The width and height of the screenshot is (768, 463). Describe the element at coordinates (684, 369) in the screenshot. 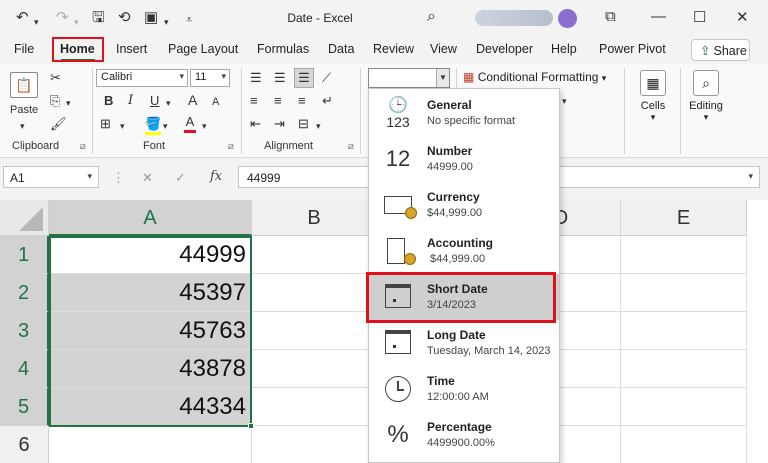

I see `cell-e4` at that location.